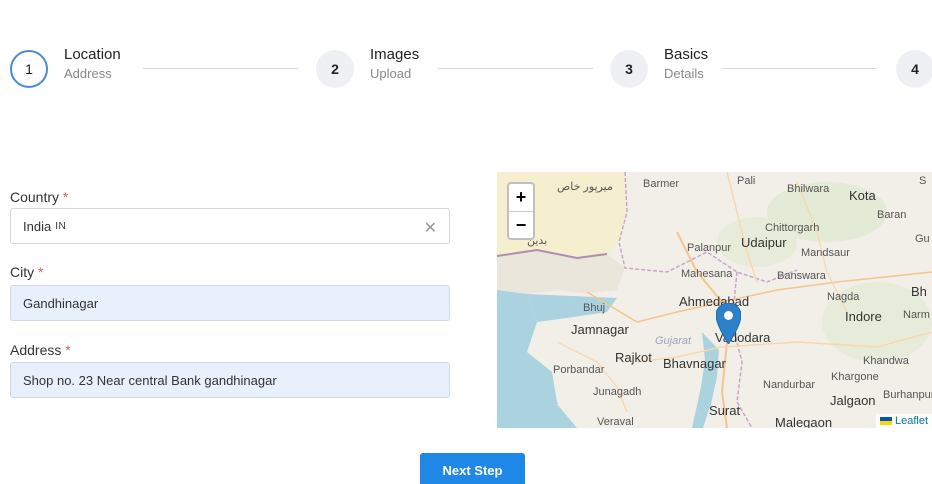  I want to click on map-label: Banswara, so click(801, 276).